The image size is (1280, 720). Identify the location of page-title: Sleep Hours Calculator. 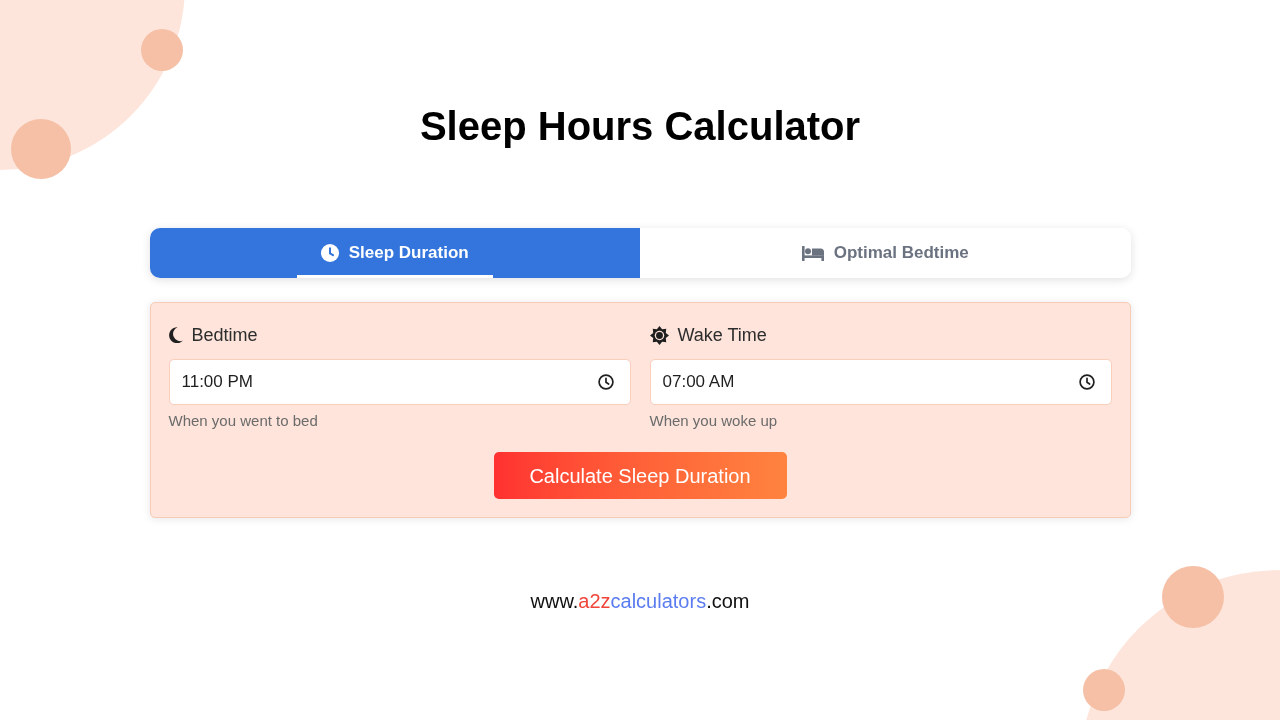
(640, 126).